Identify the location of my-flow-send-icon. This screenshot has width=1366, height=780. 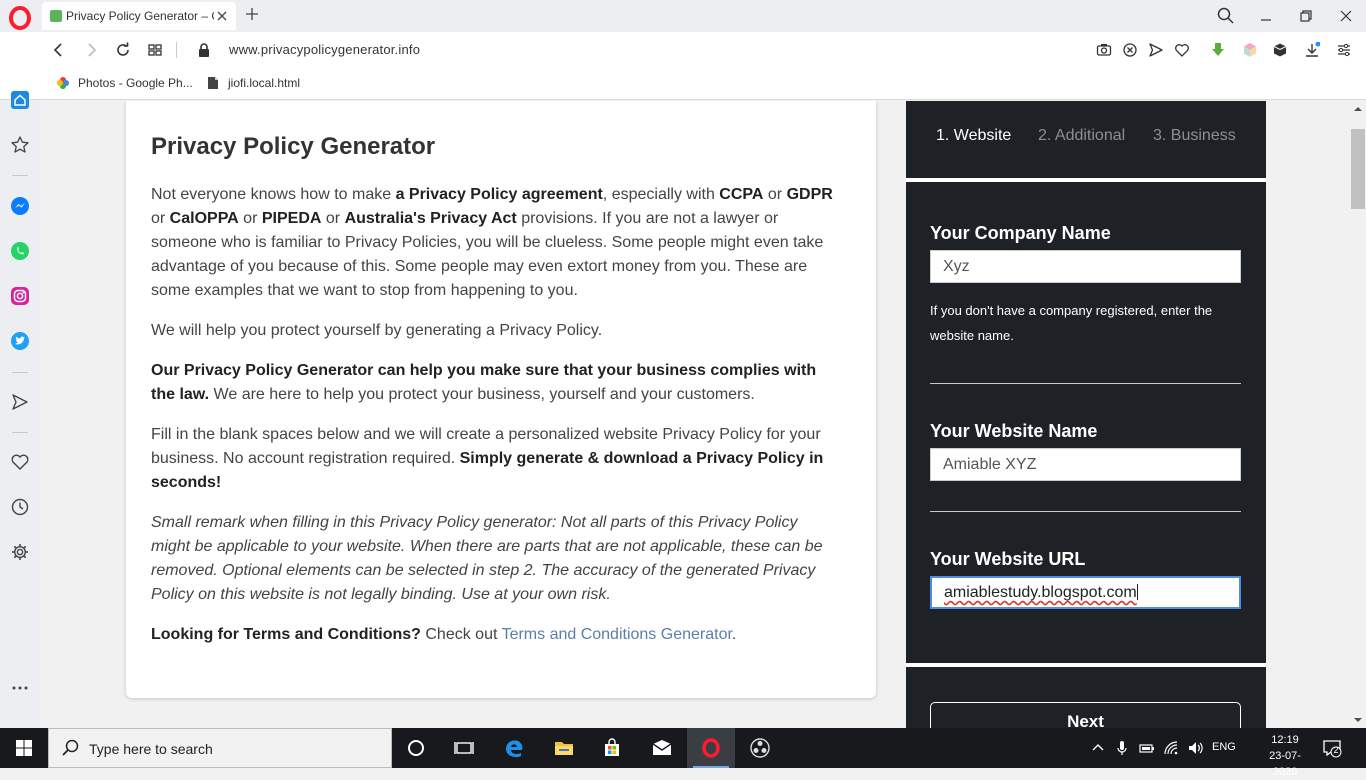
(20, 402).